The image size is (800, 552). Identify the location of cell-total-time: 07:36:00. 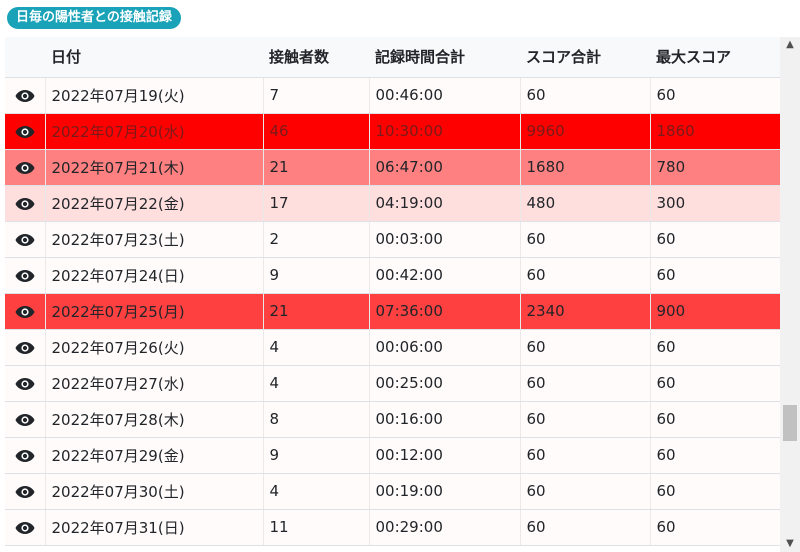
(445, 311).